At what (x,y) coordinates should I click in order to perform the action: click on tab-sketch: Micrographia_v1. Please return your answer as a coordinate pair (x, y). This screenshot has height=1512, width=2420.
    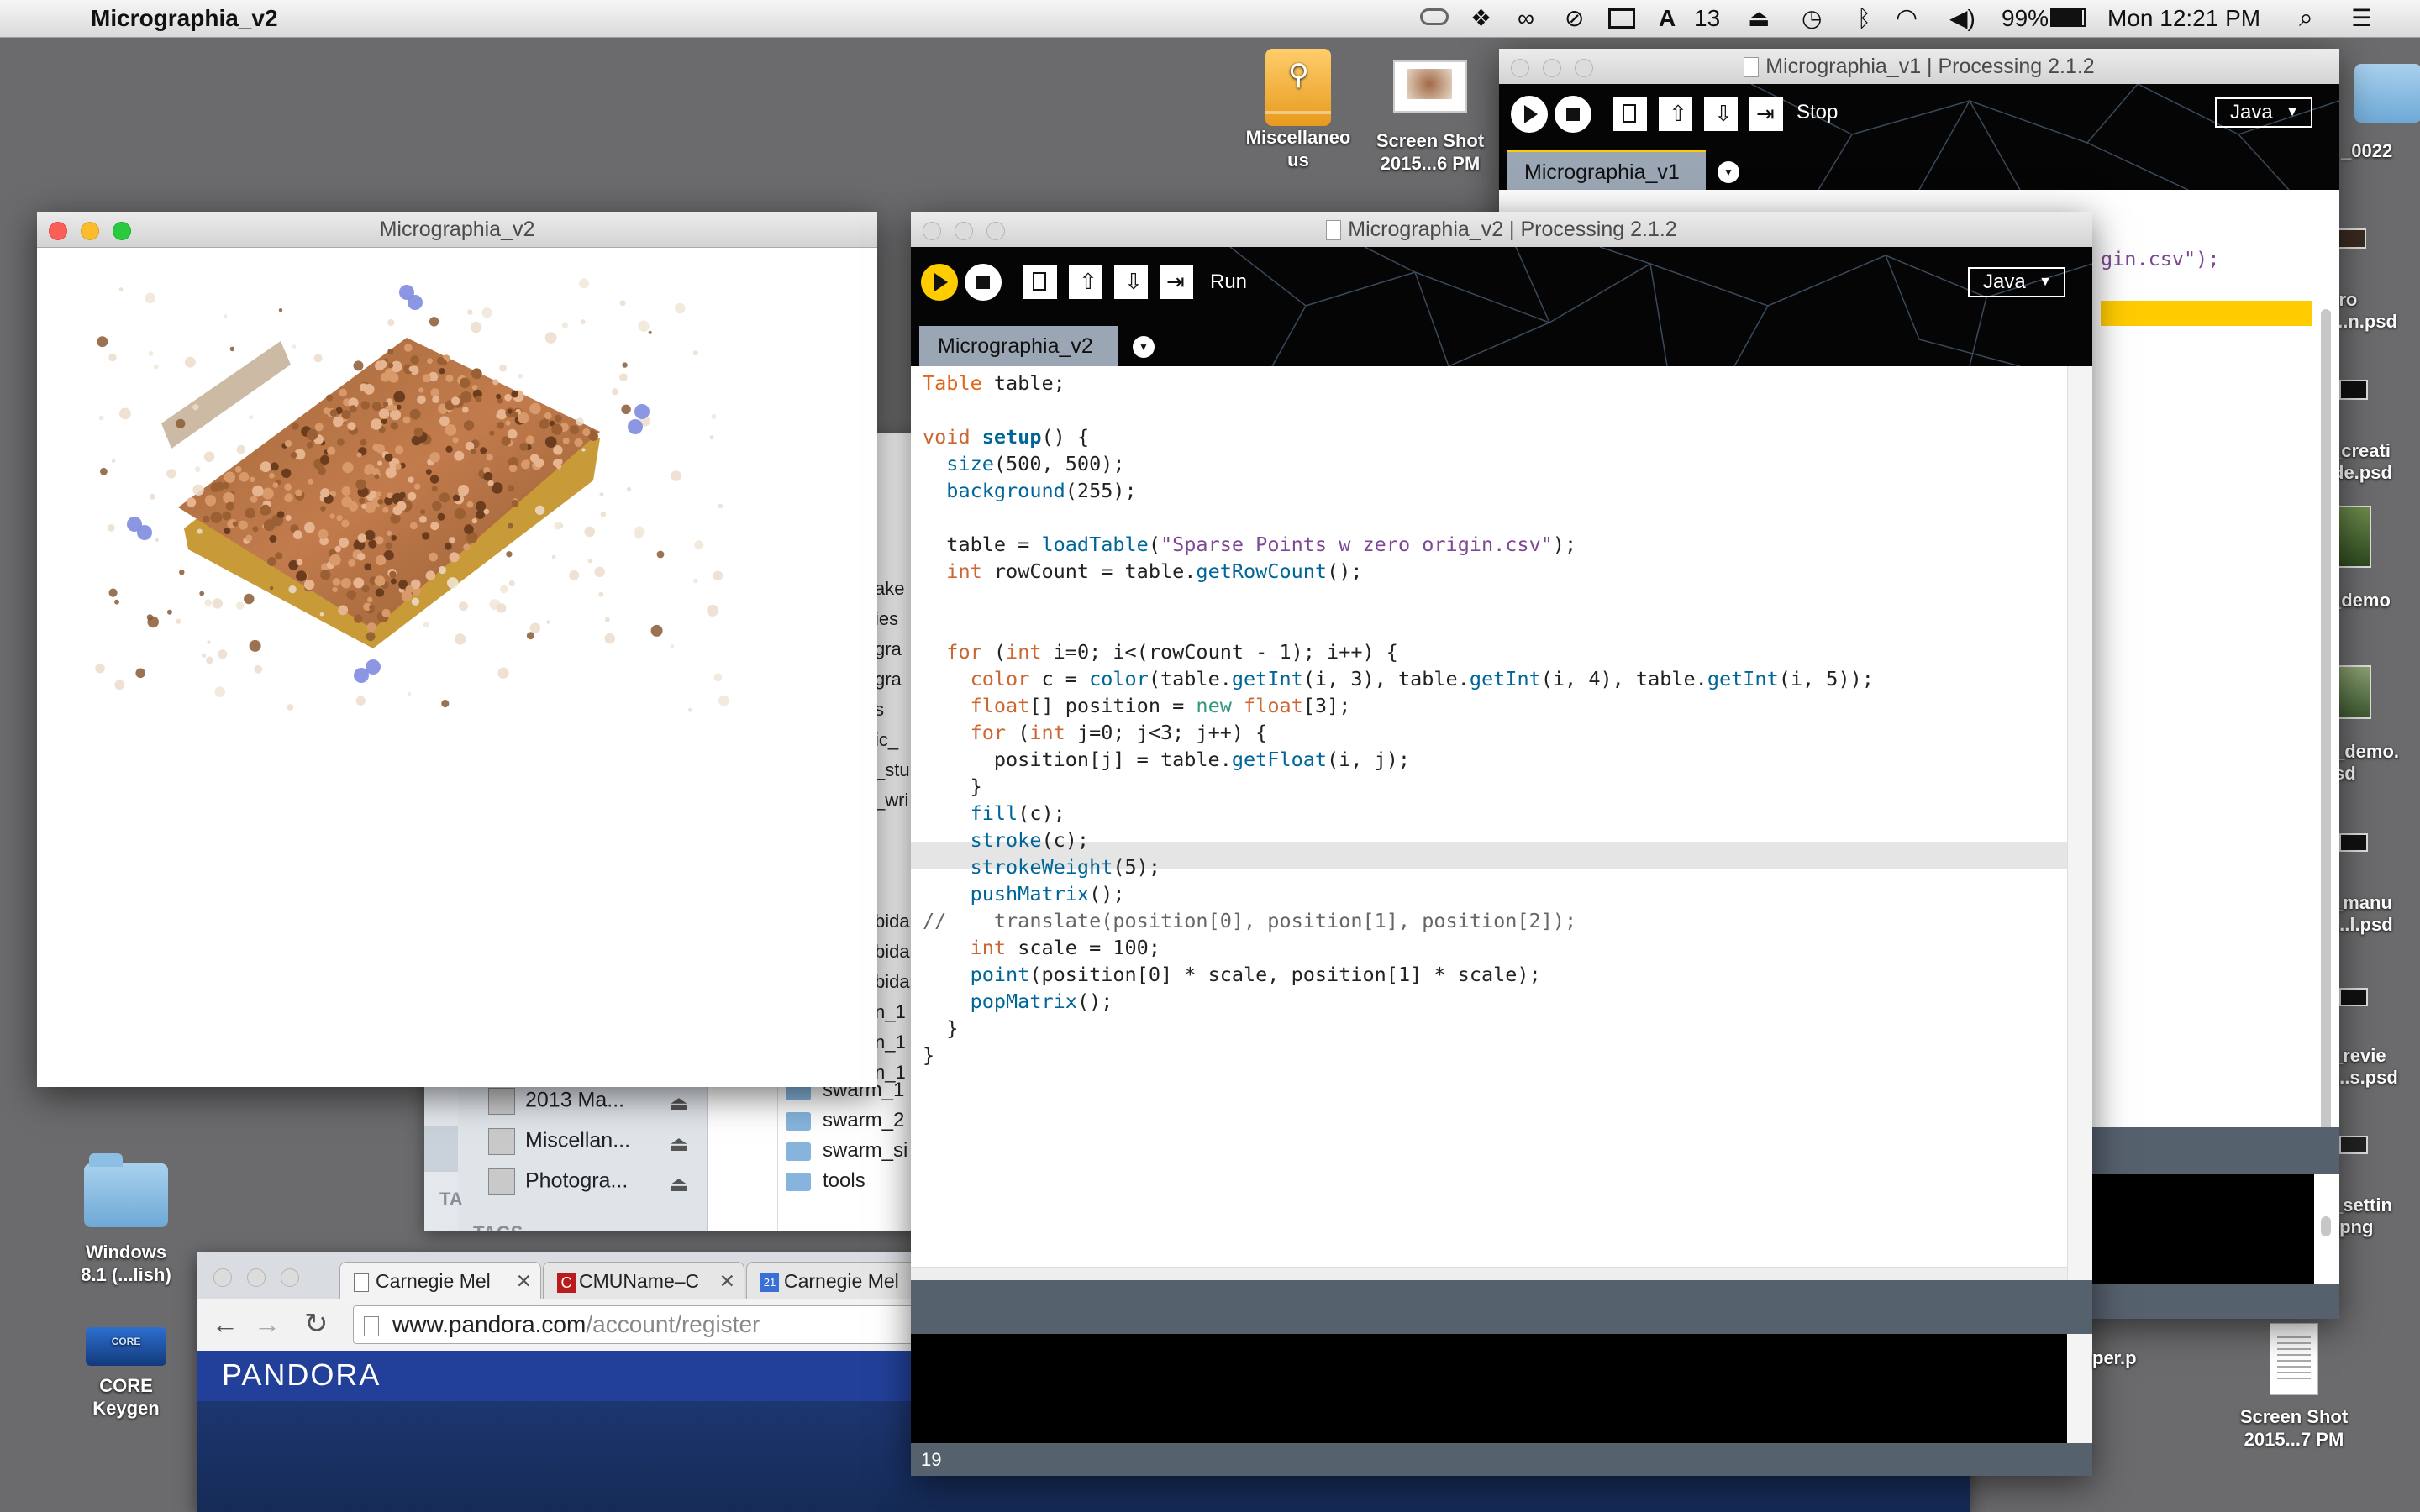
    Looking at the image, I should click on (1606, 170).